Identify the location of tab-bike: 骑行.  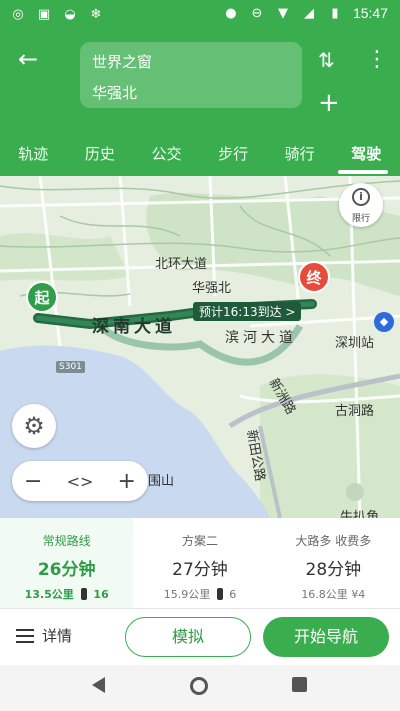
(299, 158).